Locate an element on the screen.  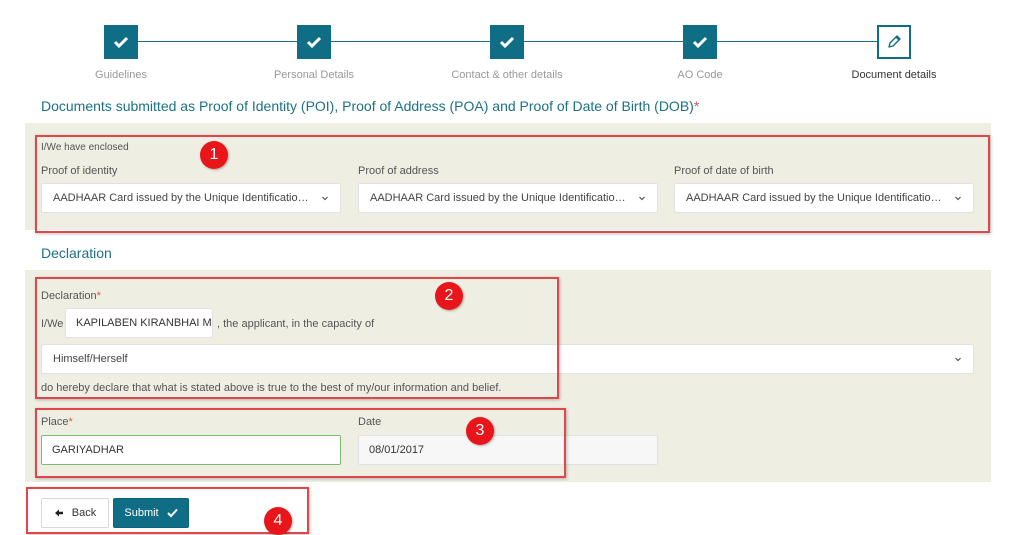
step-ao-code is located at coordinates (700, 42).